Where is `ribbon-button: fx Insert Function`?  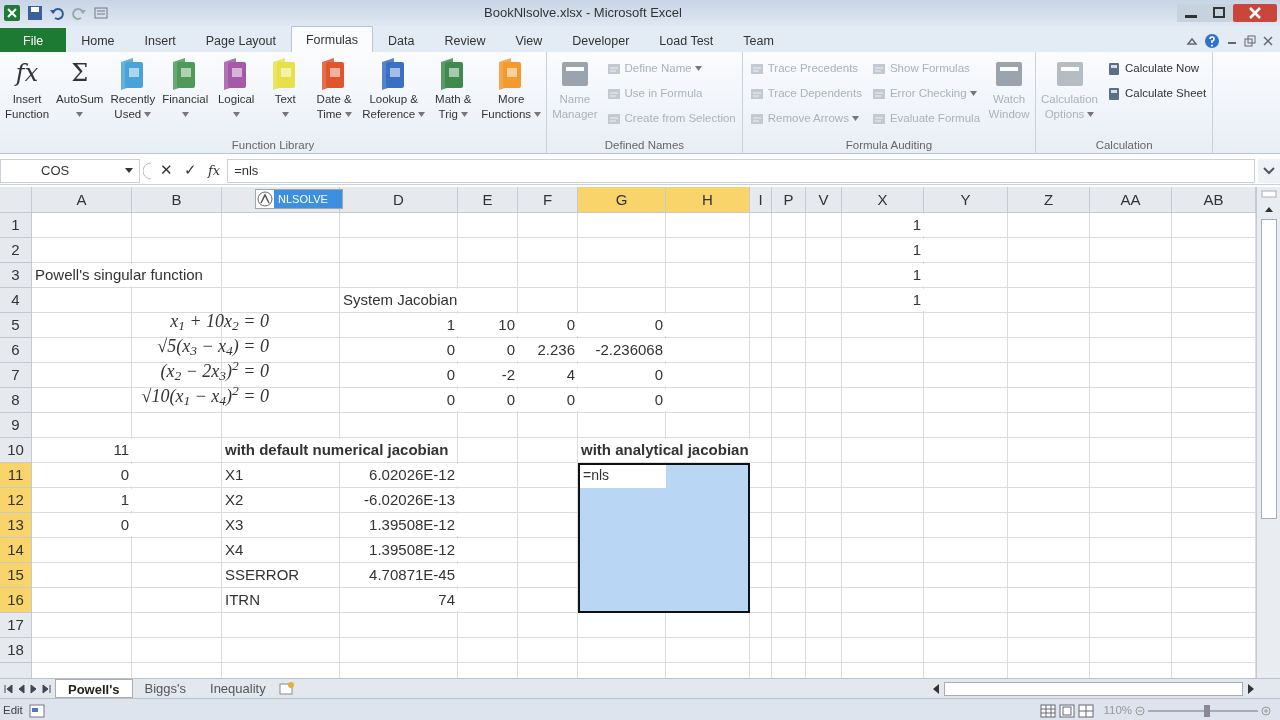 ribbon-button: fx Insert Function is located at coordinates (27, 96).